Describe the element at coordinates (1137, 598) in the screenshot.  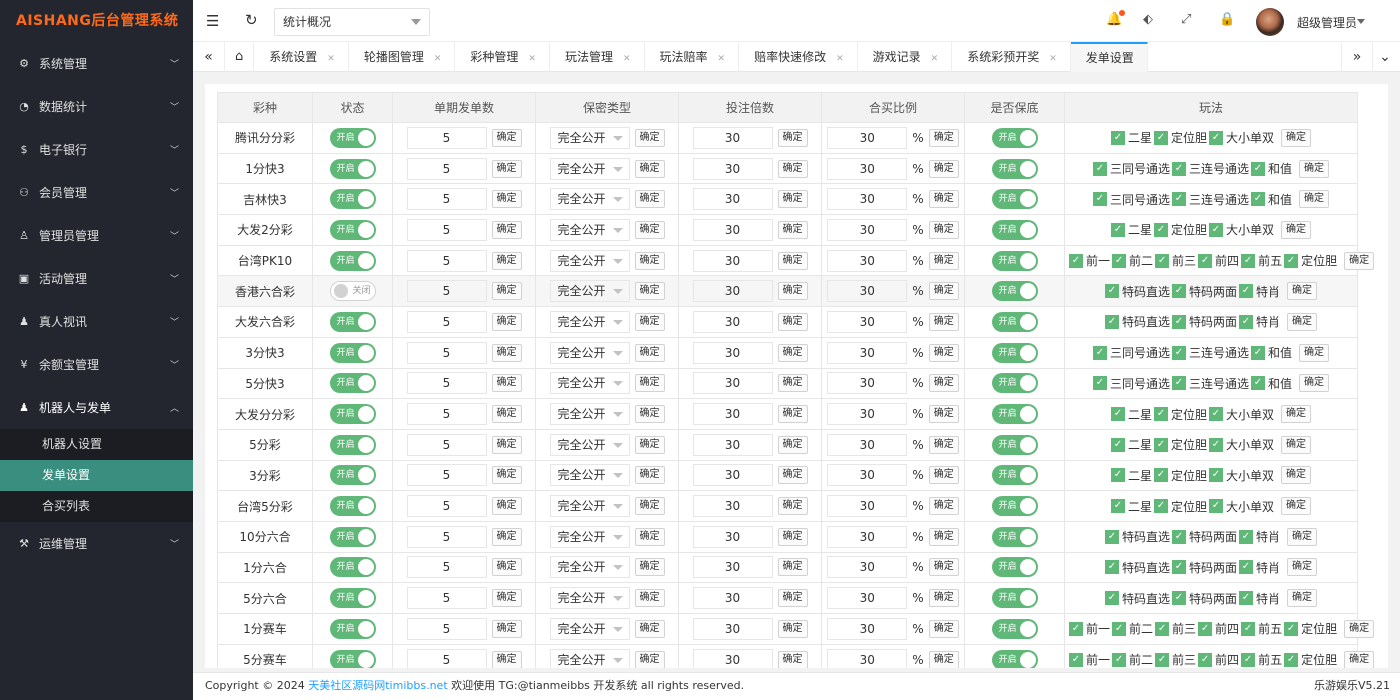
I see `play-checkbox: ✓ 特码直选` at that location.